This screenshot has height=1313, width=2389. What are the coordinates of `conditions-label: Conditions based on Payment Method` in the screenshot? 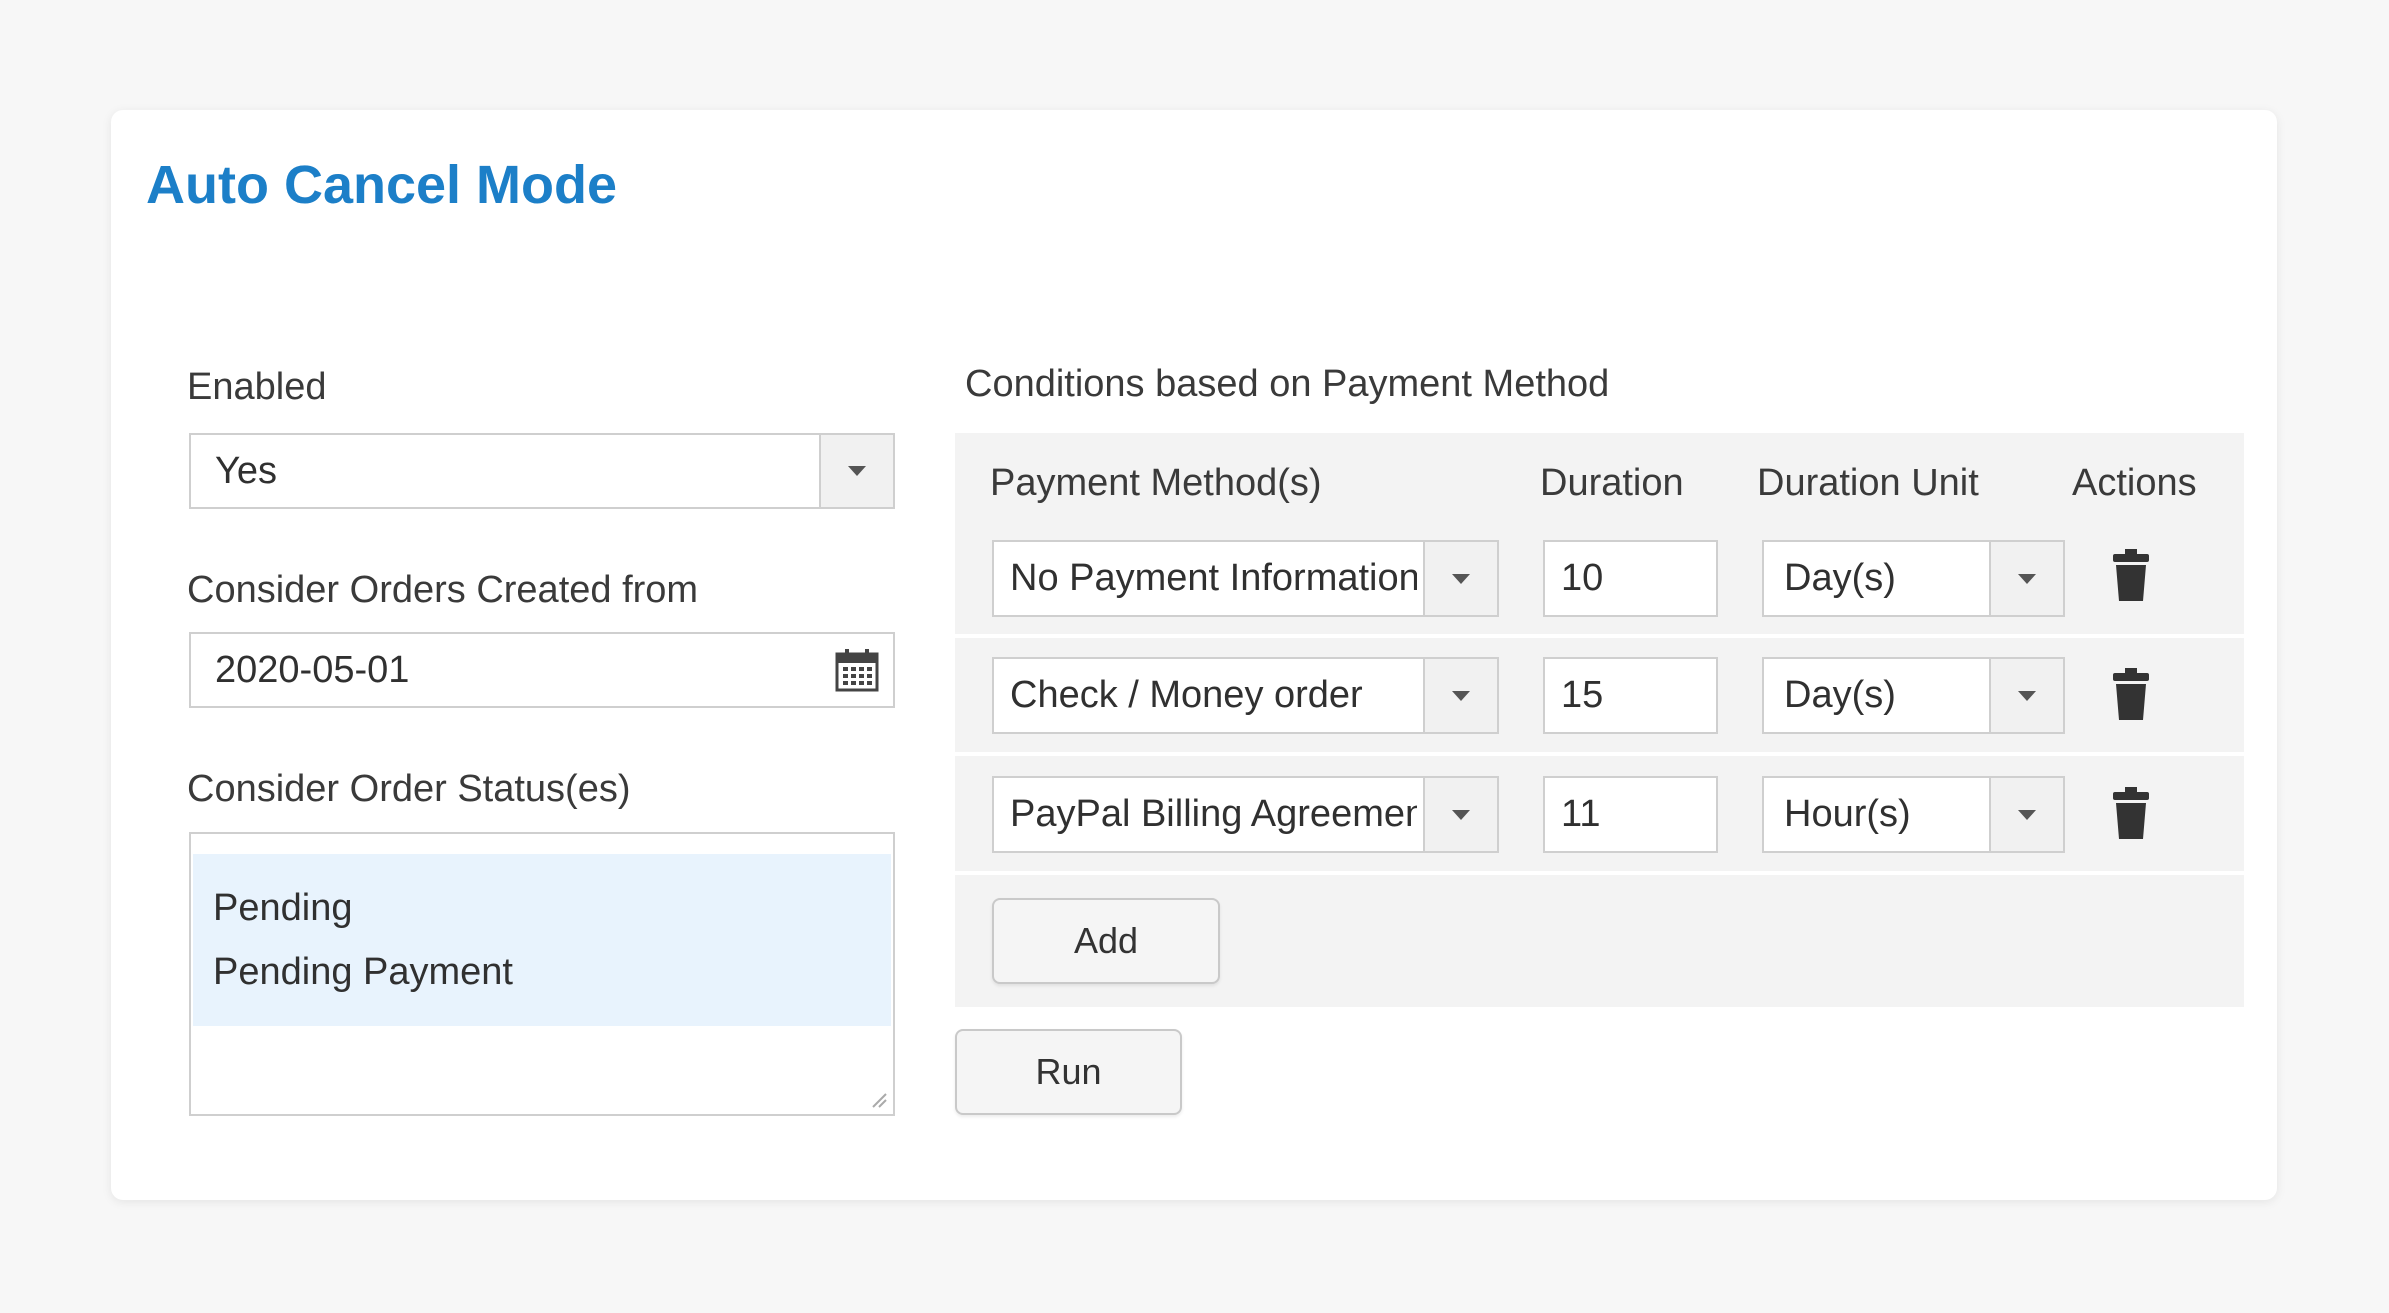 It's located at (1287, 384).